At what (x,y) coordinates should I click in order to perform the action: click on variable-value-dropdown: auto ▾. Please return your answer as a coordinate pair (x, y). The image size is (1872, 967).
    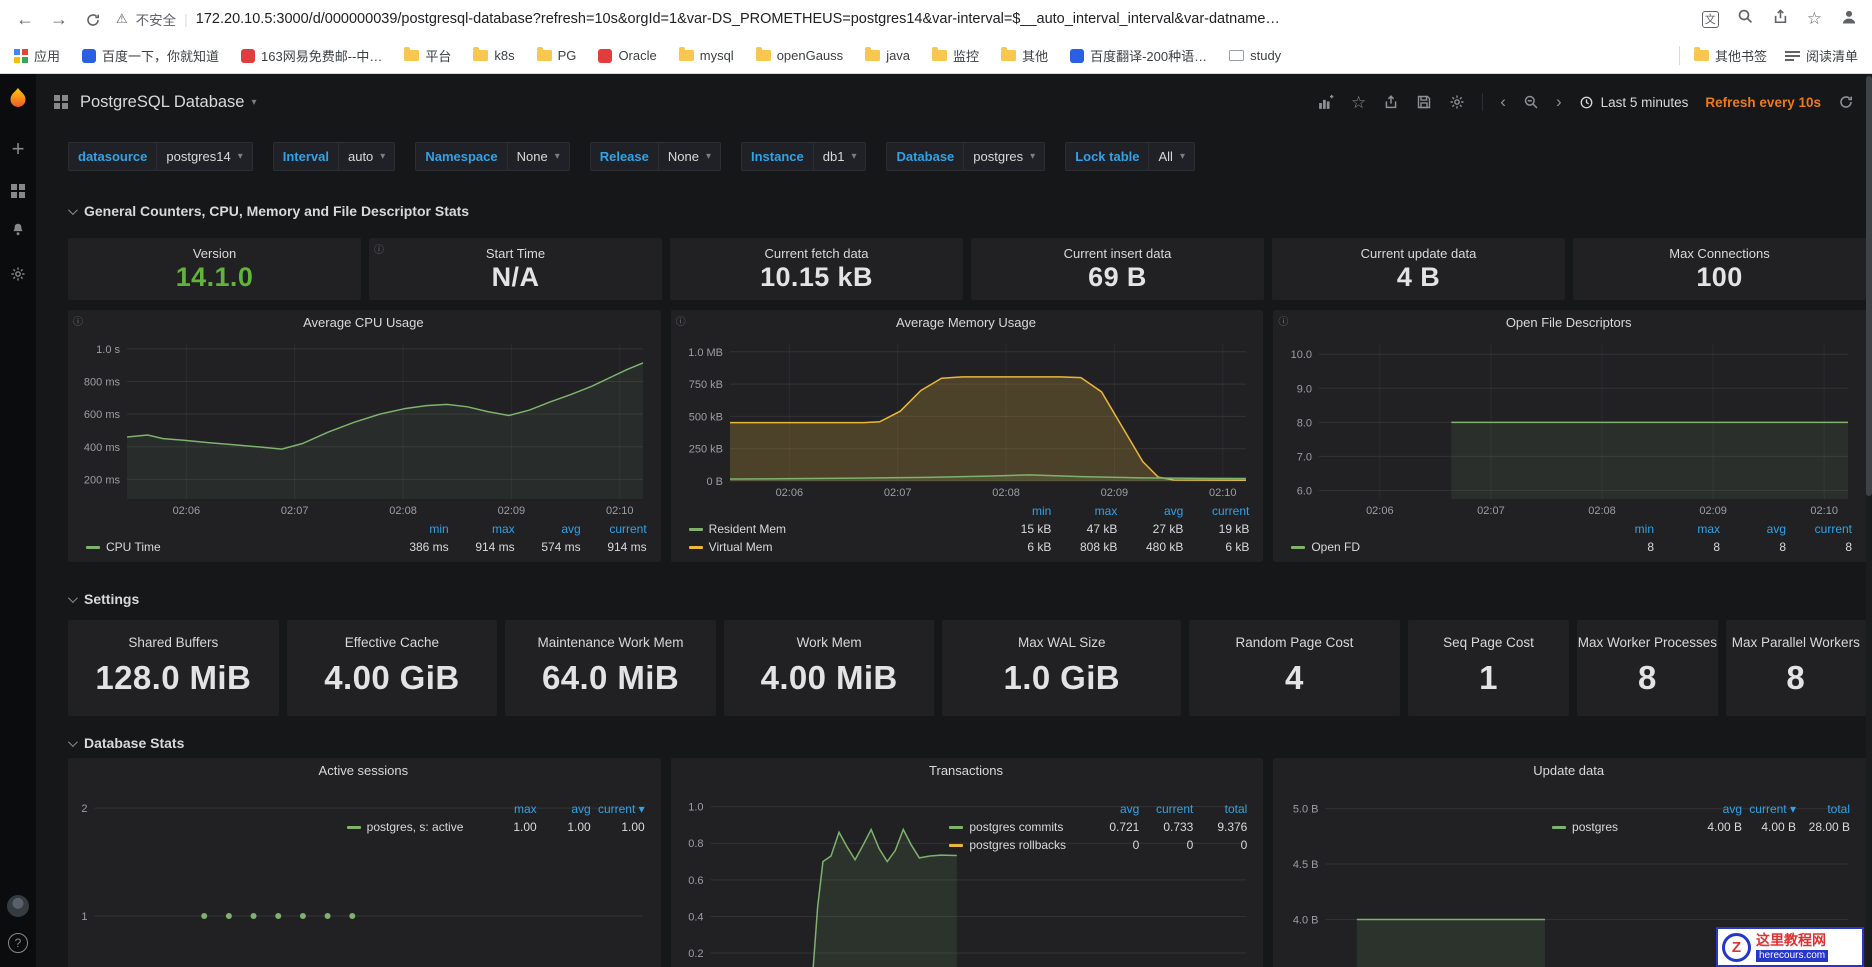
    Looking at the image, I should click on (366, 156).